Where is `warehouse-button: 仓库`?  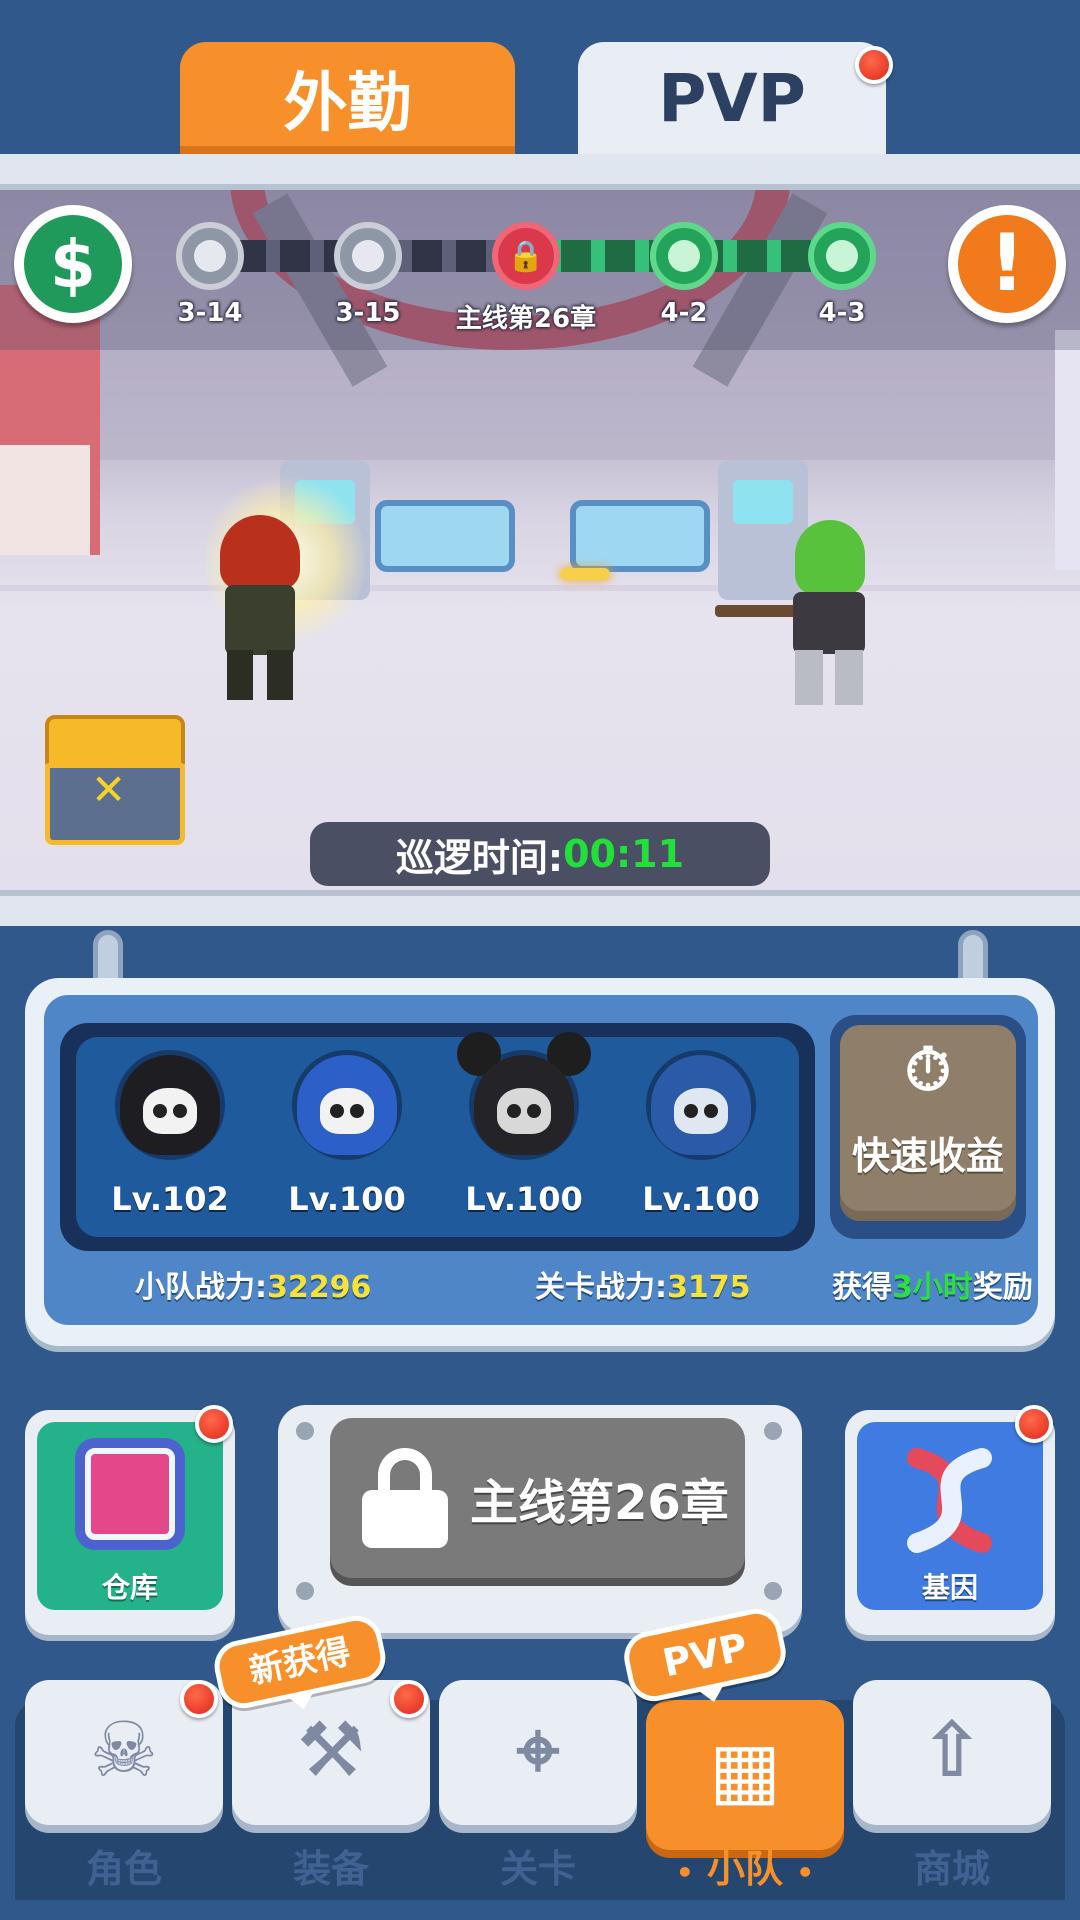 warehouse-button: 仓库 is located at coordinates (130, 1522).